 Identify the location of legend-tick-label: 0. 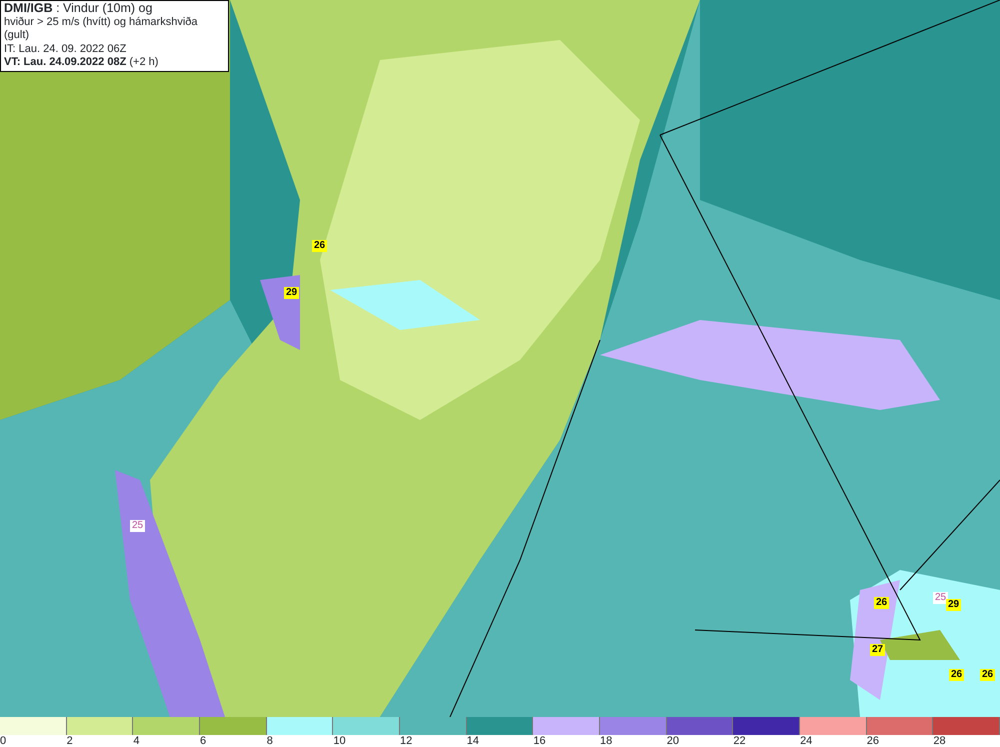
(3, 741).